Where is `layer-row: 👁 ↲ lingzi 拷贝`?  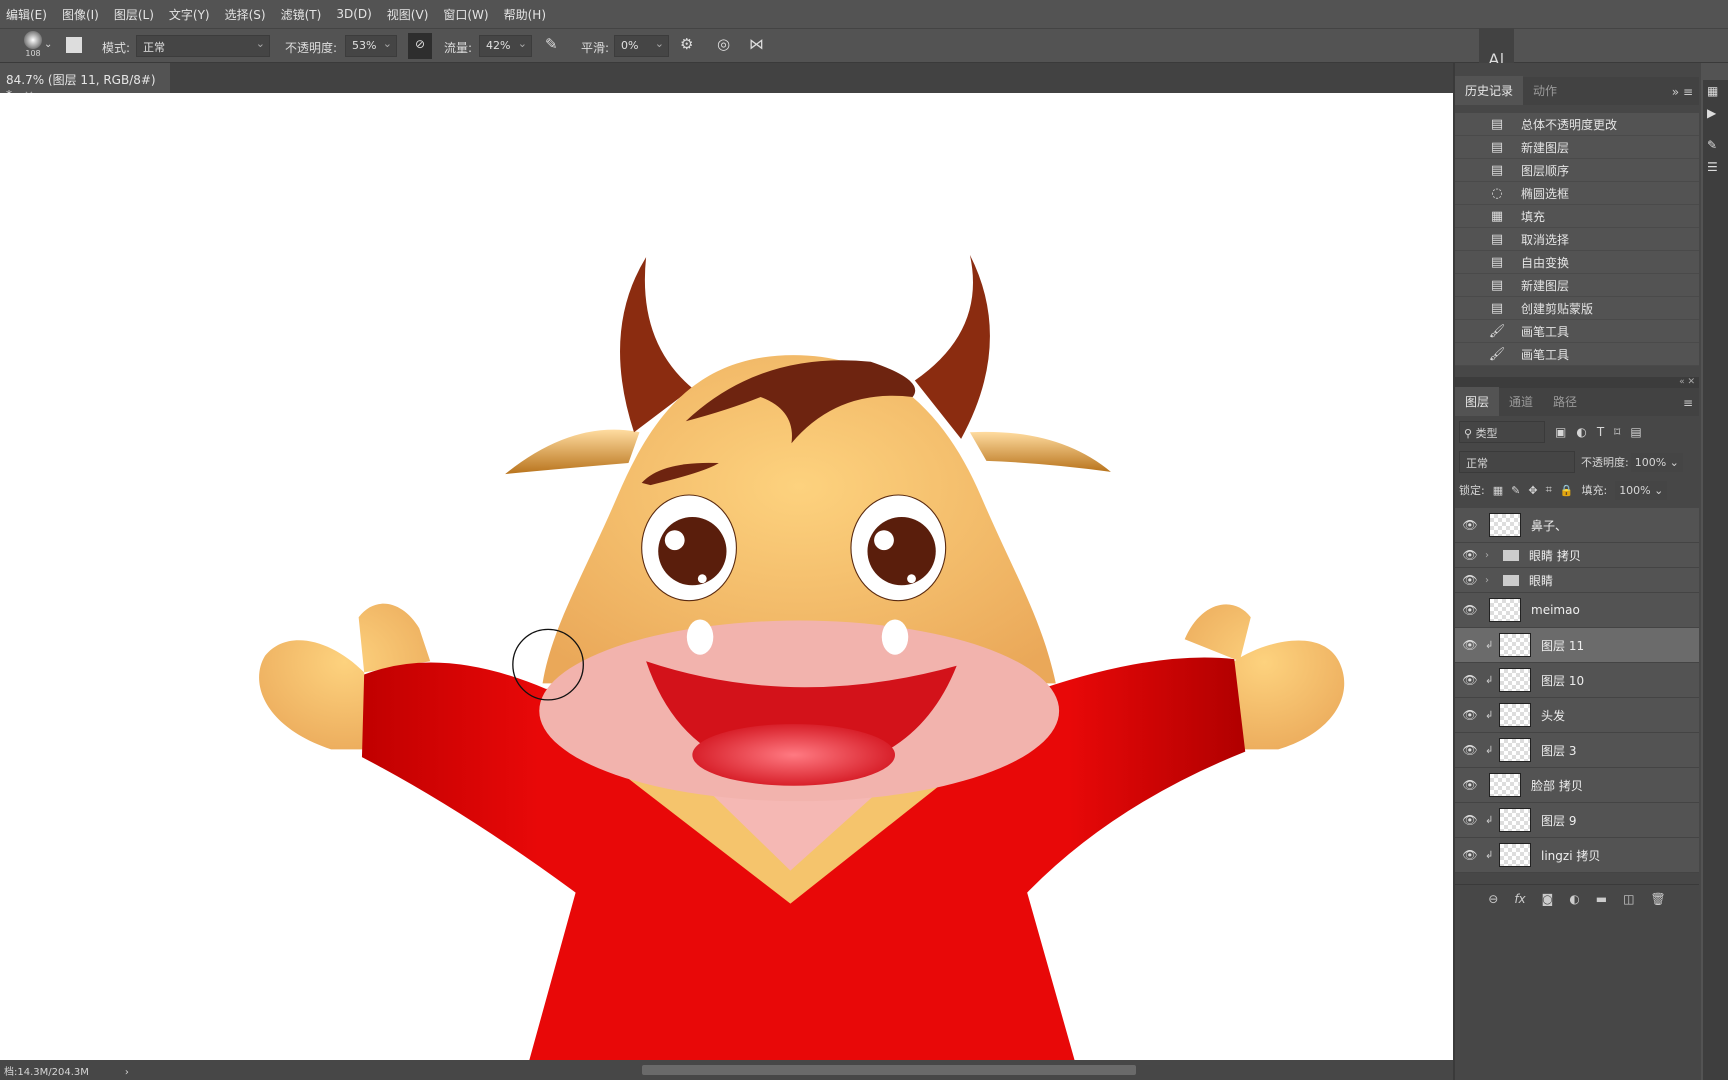 layer-row: 👁 ↲ lingzi 拷贝 is located at coordinates (1577, 855).